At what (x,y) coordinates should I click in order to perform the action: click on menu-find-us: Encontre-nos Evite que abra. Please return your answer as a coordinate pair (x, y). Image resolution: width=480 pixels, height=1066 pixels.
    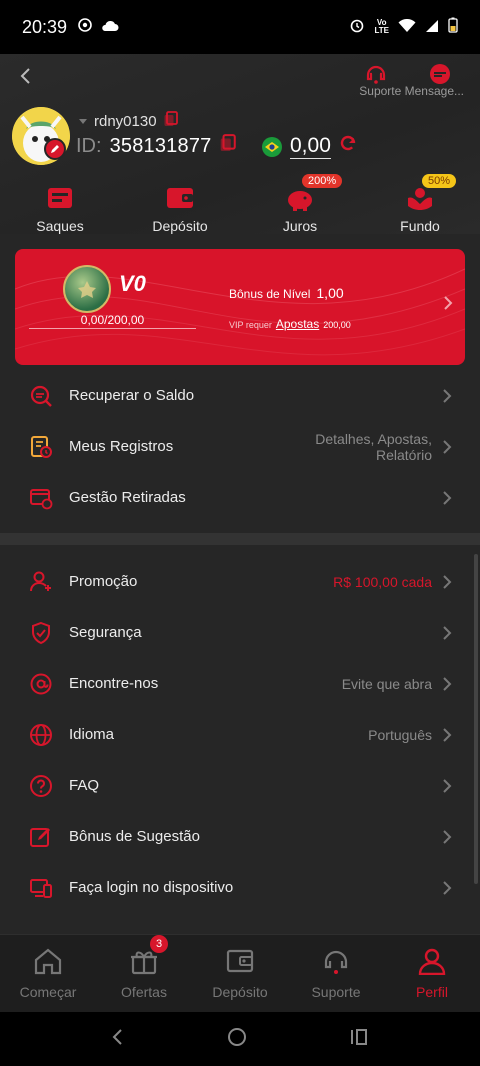
    Looking at the image, I should click on (240, 683).